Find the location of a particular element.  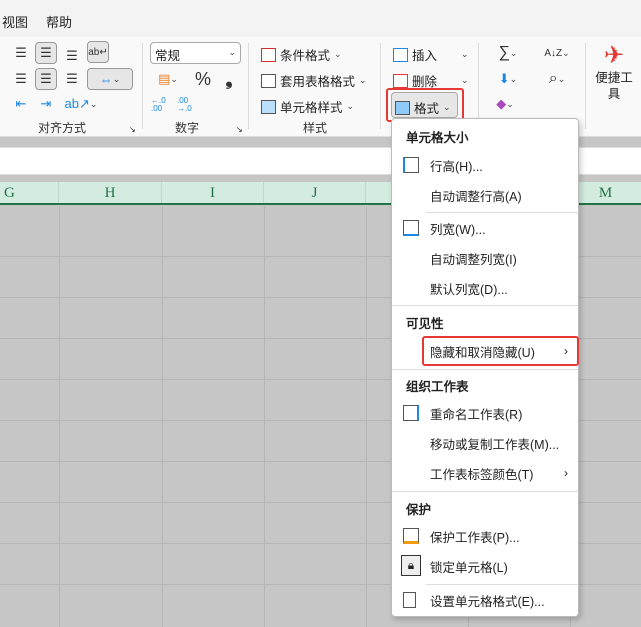

align-middle-icon: ☰ is located at coordinates (46, 53).